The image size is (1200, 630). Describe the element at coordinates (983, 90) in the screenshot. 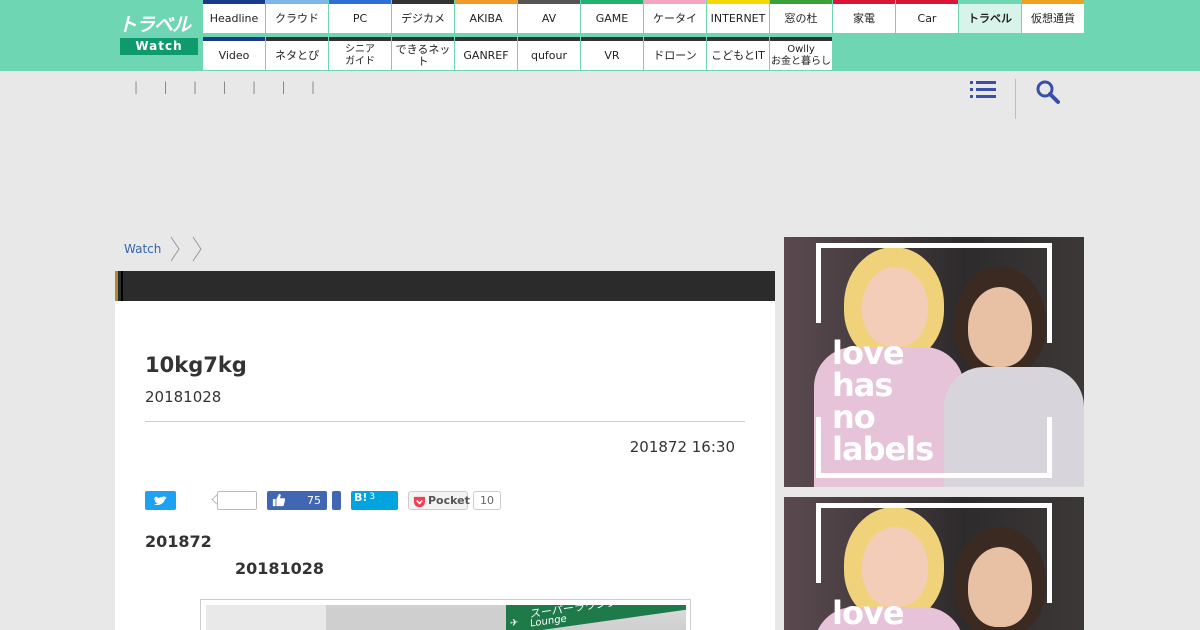

I see `hamburger-menu-icon` at that location.